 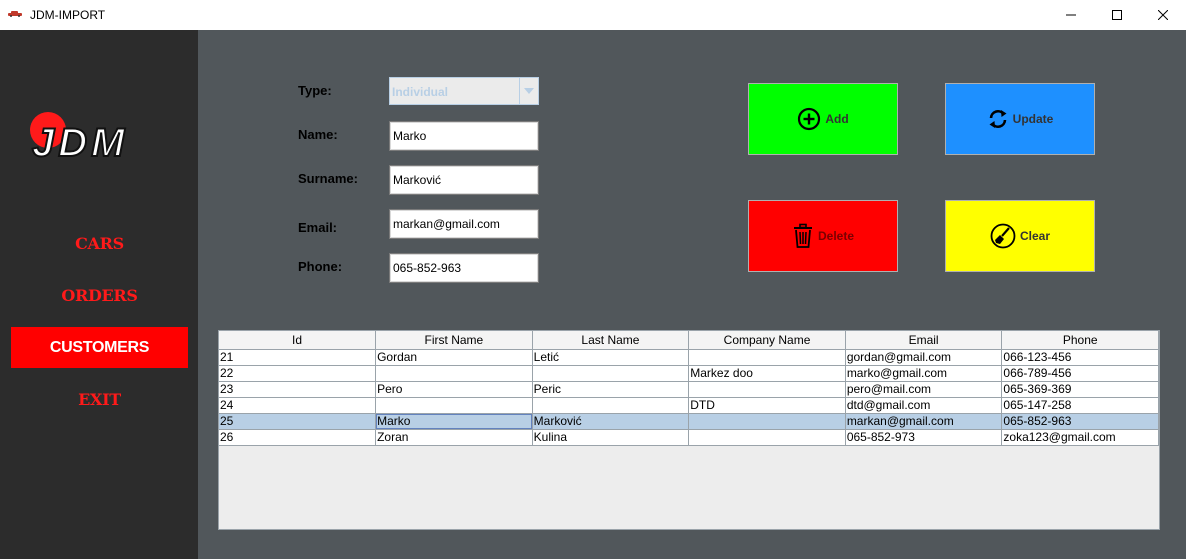 I want to click on table-cell: 22, so click(x=298, y=373).